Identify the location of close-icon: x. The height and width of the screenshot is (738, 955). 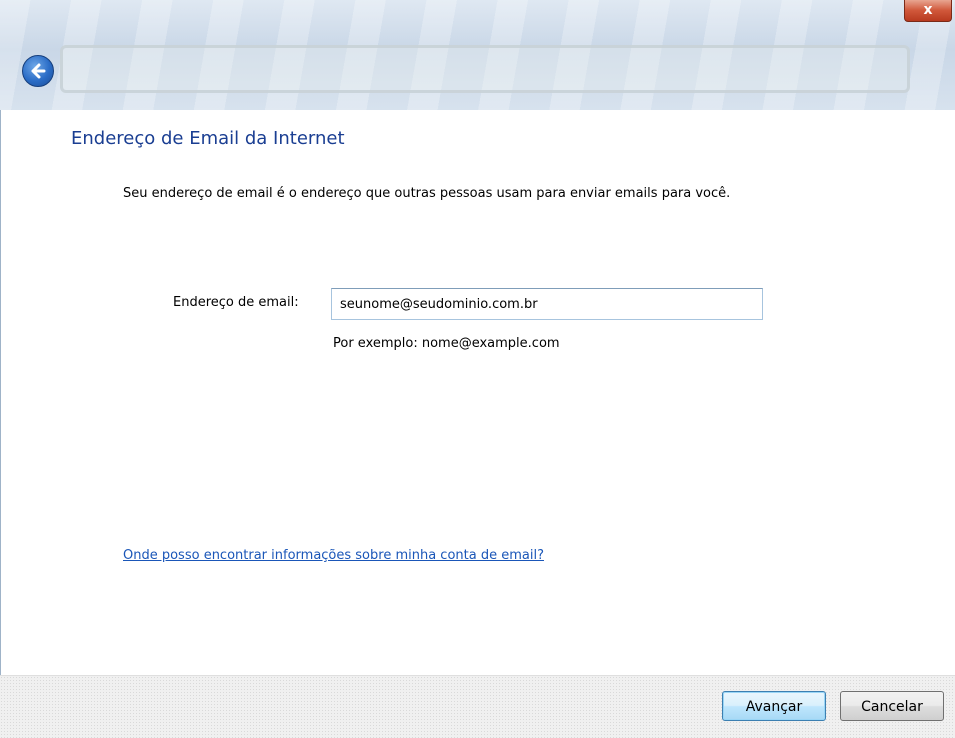
(928, 10).